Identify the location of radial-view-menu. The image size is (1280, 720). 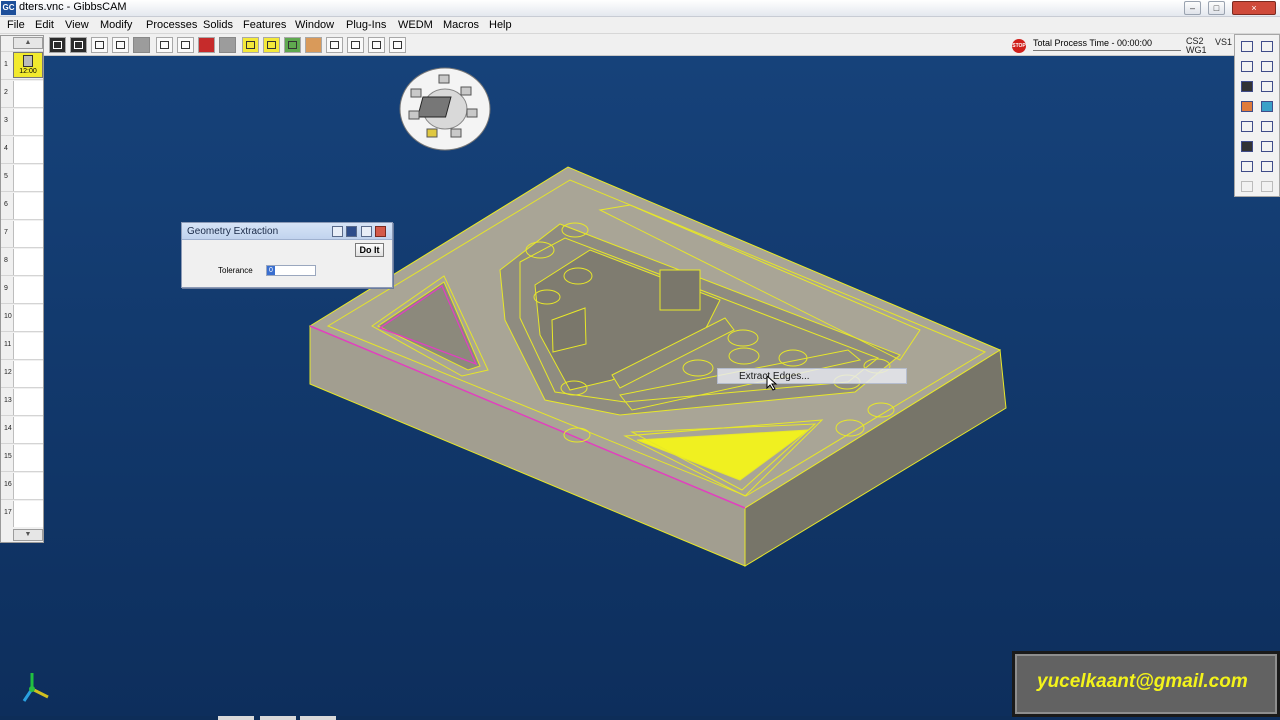
(445, 109).